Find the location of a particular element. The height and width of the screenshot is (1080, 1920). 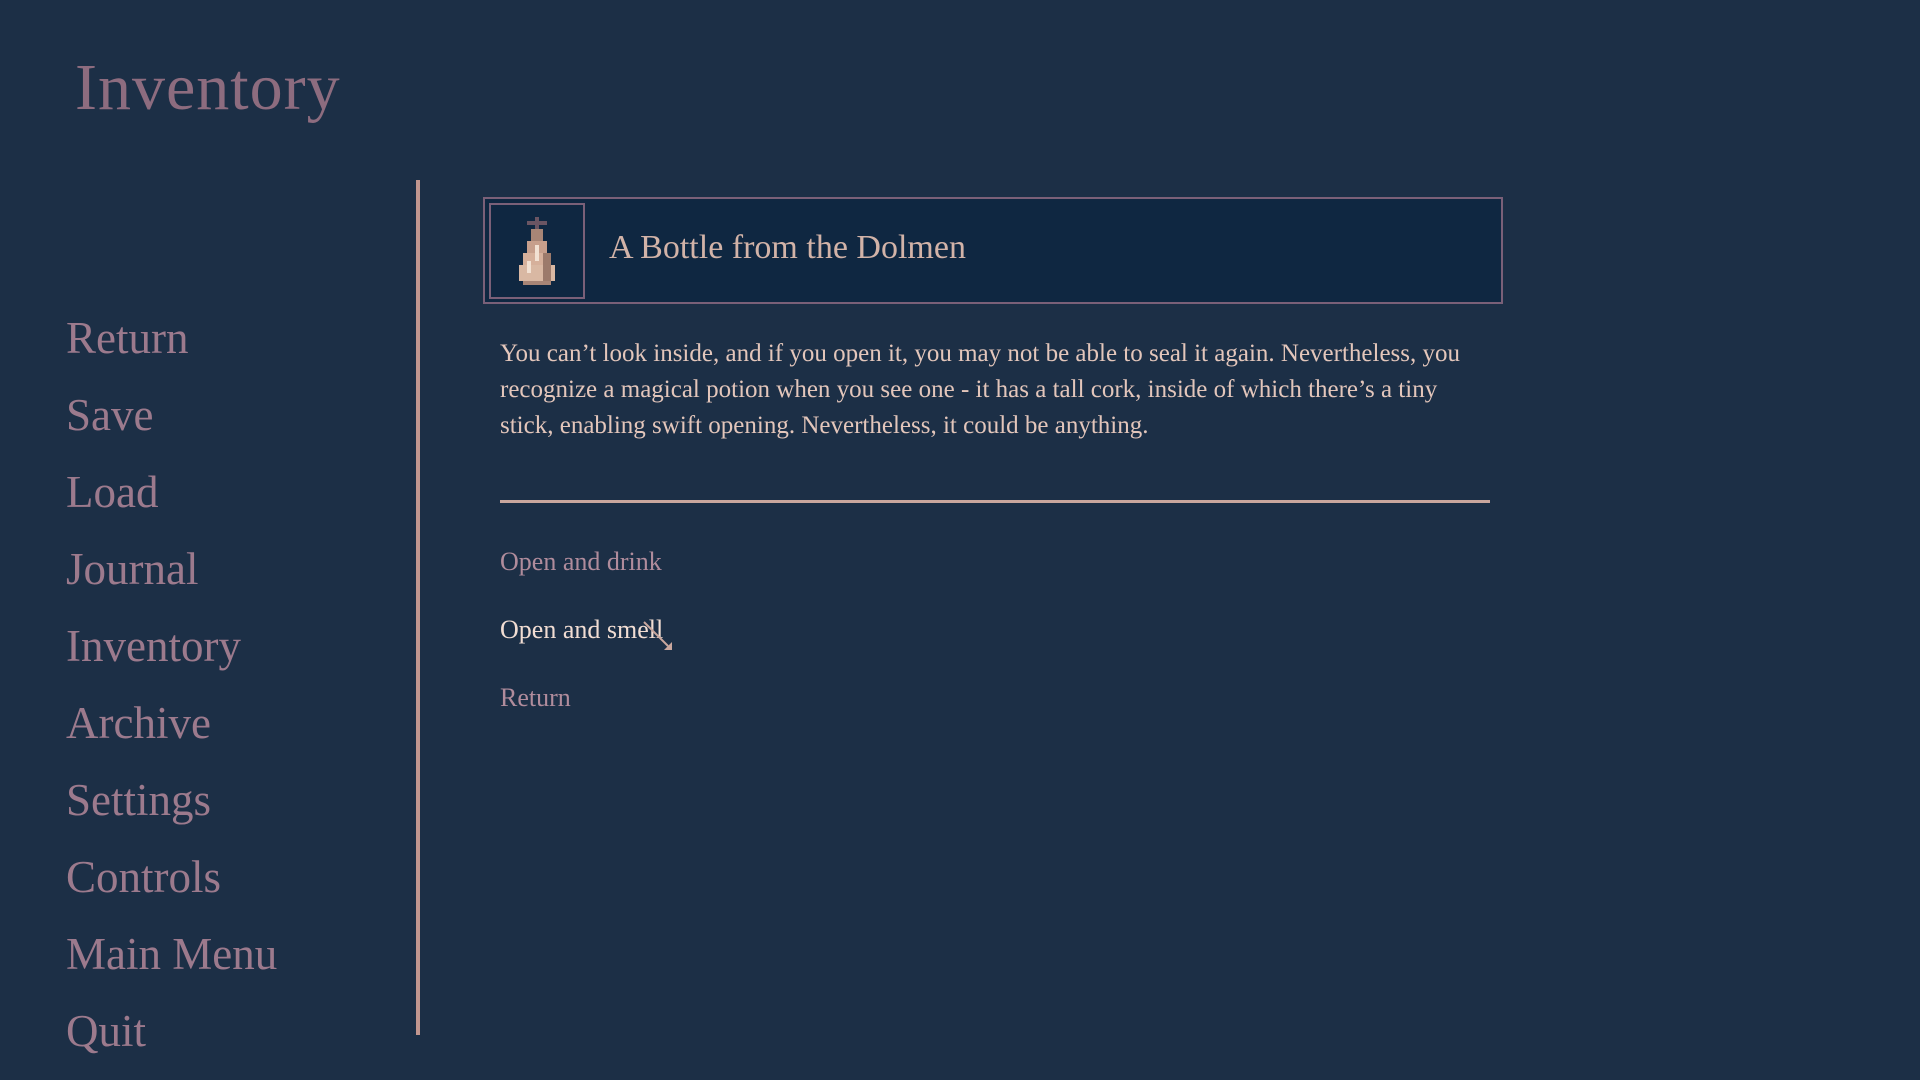

action-return: Return is located at coordinates (581, 698).